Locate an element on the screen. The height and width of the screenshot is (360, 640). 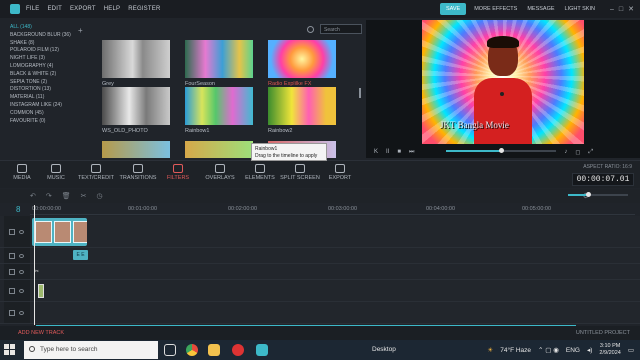
tool-elements: ELEMENTS is located at coordinates (260, 172).